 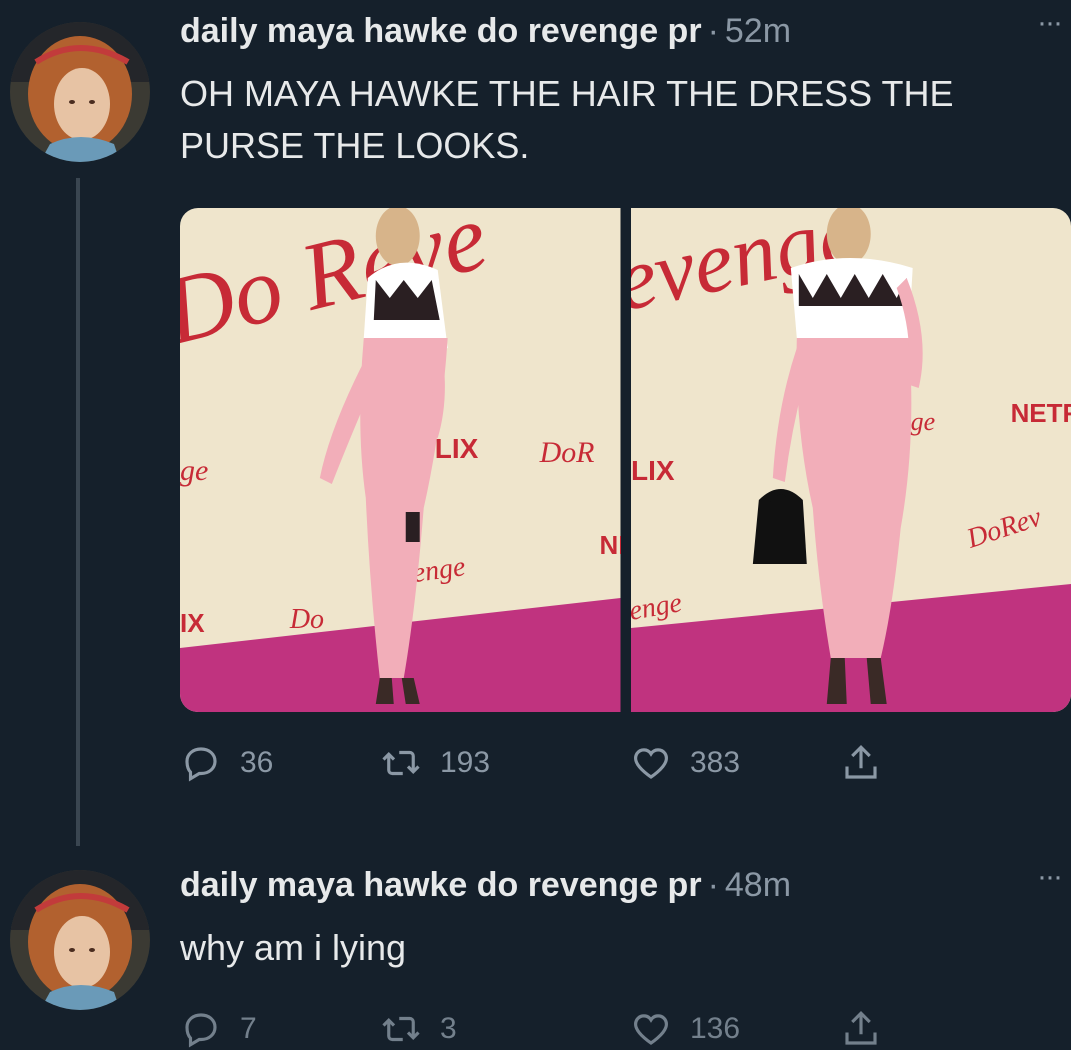 I want to click on backdrop-text: Do, so click(x=306, y=619).